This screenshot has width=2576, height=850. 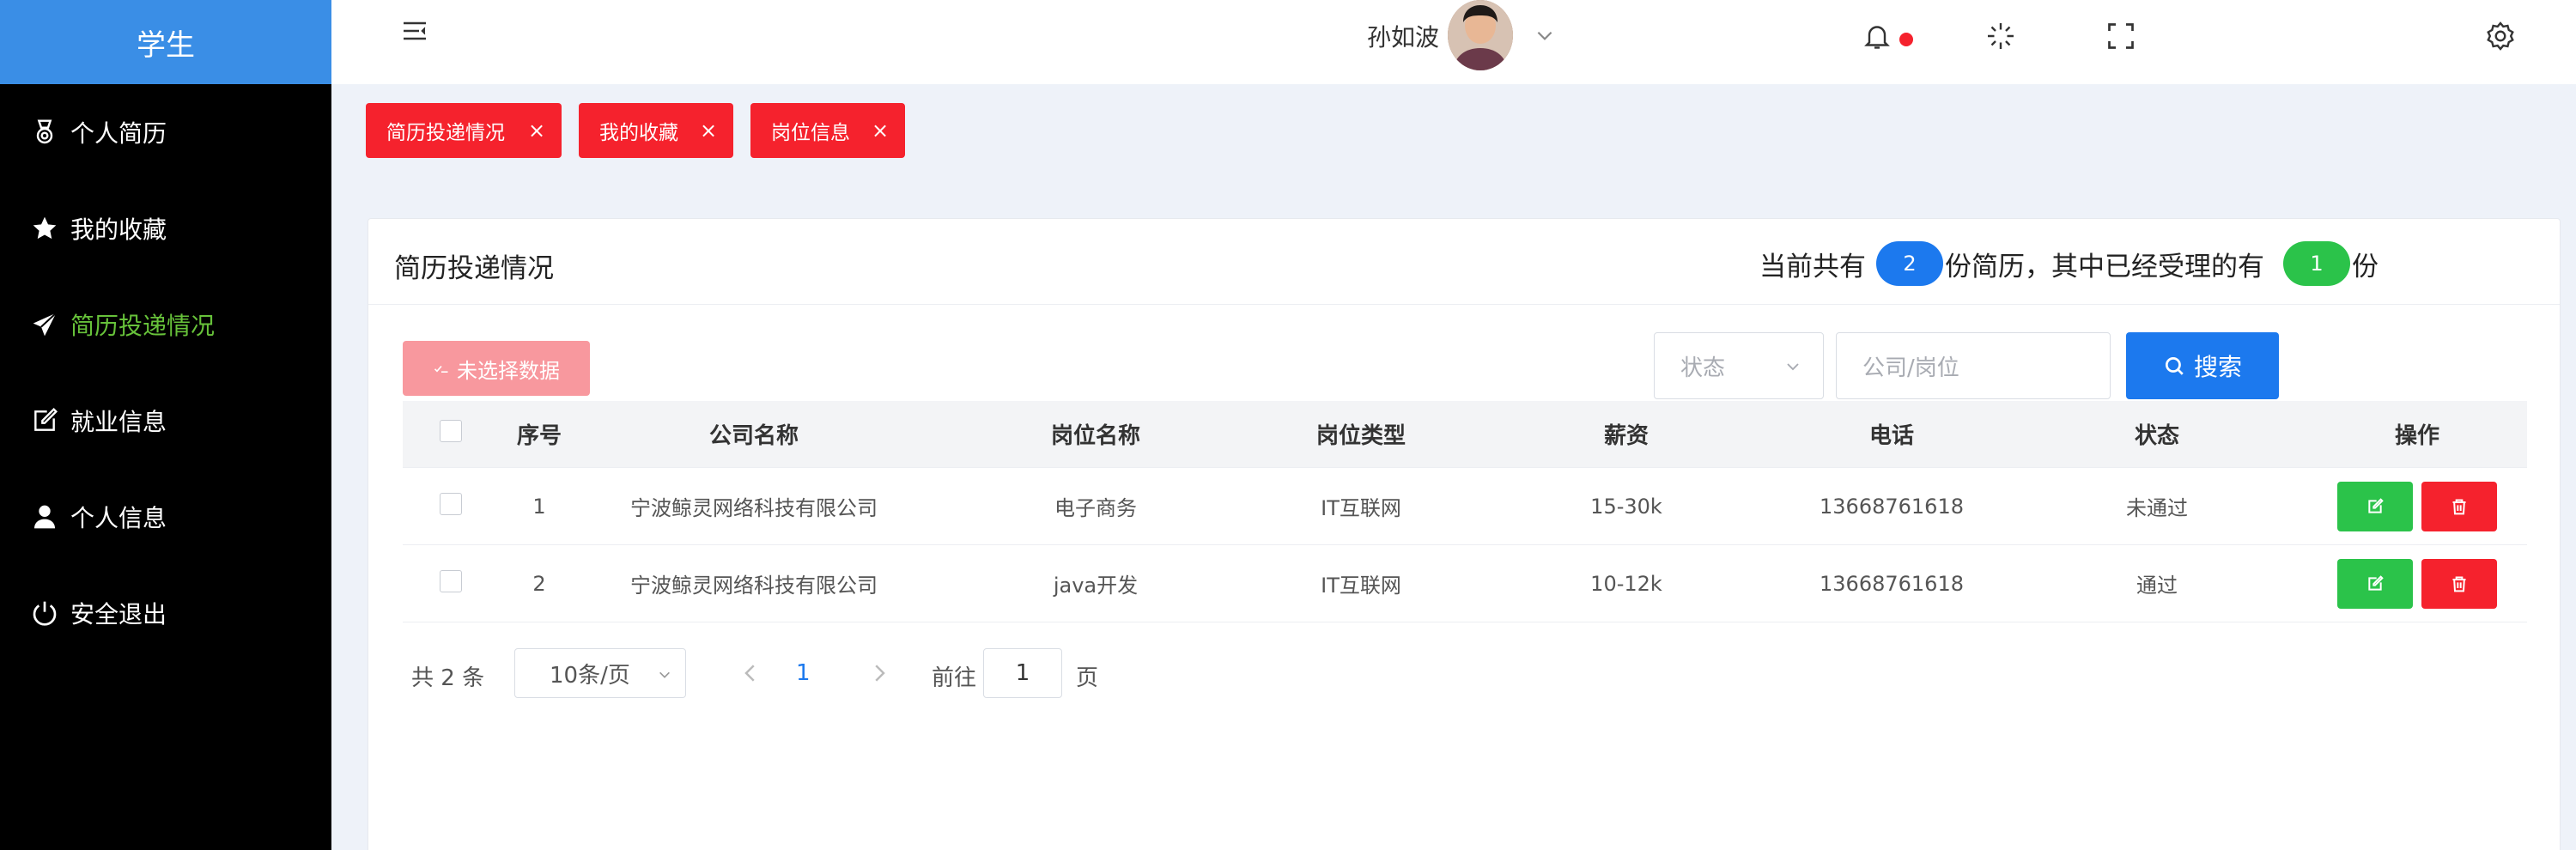 I want to click on page-number: 1, so click(x=803, y=673).